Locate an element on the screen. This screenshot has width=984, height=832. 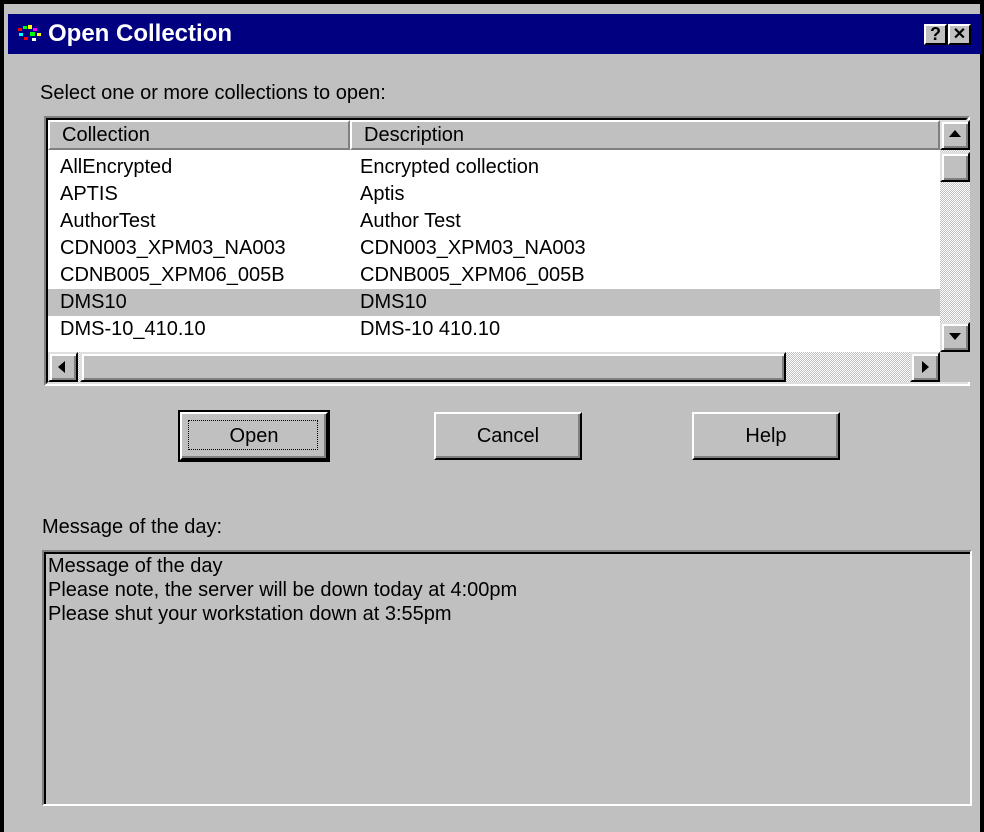
collection-cell: DMS10 is located at coordinates (93, 302).